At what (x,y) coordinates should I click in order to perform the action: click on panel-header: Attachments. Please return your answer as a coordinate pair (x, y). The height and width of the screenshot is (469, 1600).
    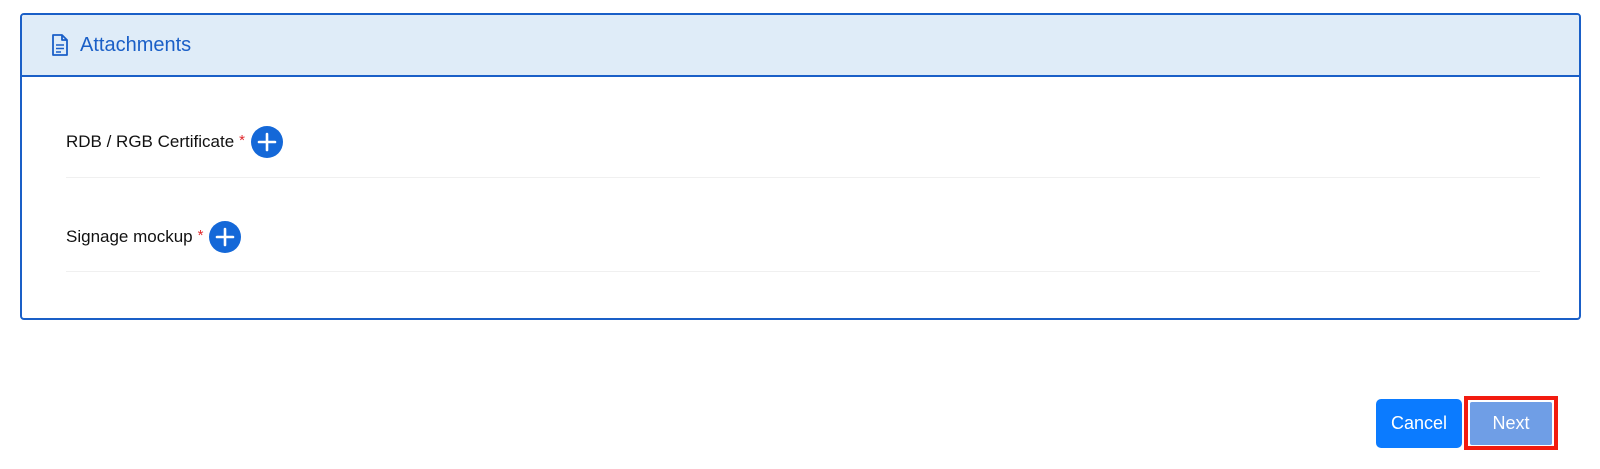
    Looking at the image, I should click on (800, 46).